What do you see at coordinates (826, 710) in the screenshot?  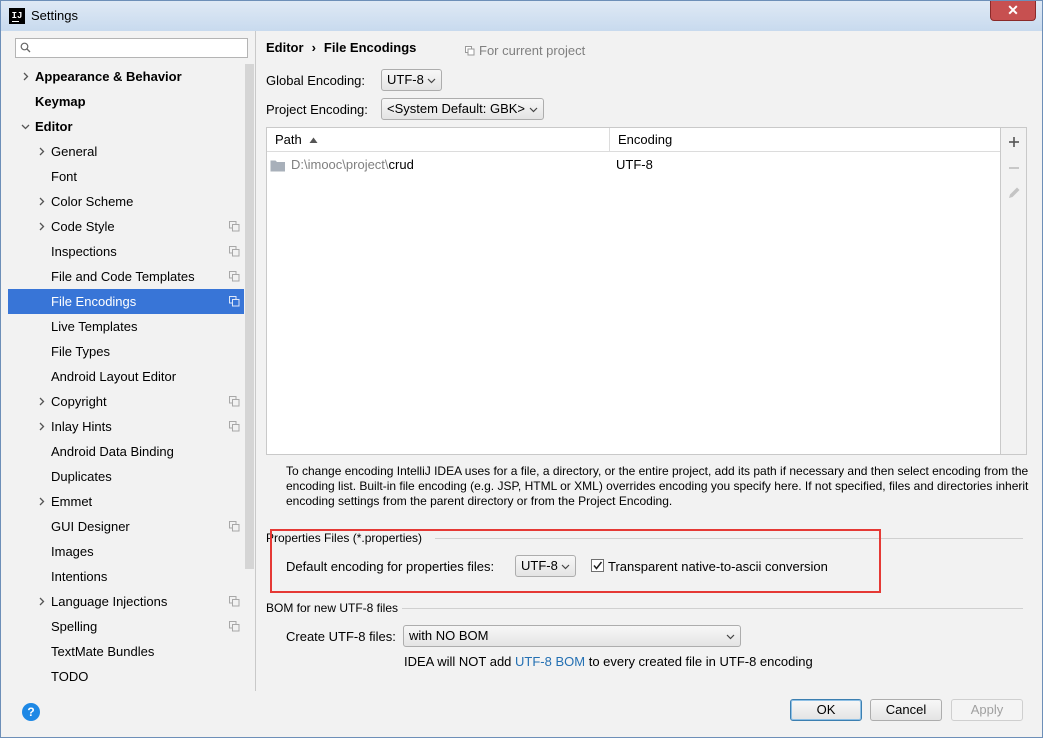 I see `ok-button: OK` at bounding box center [826, 710].